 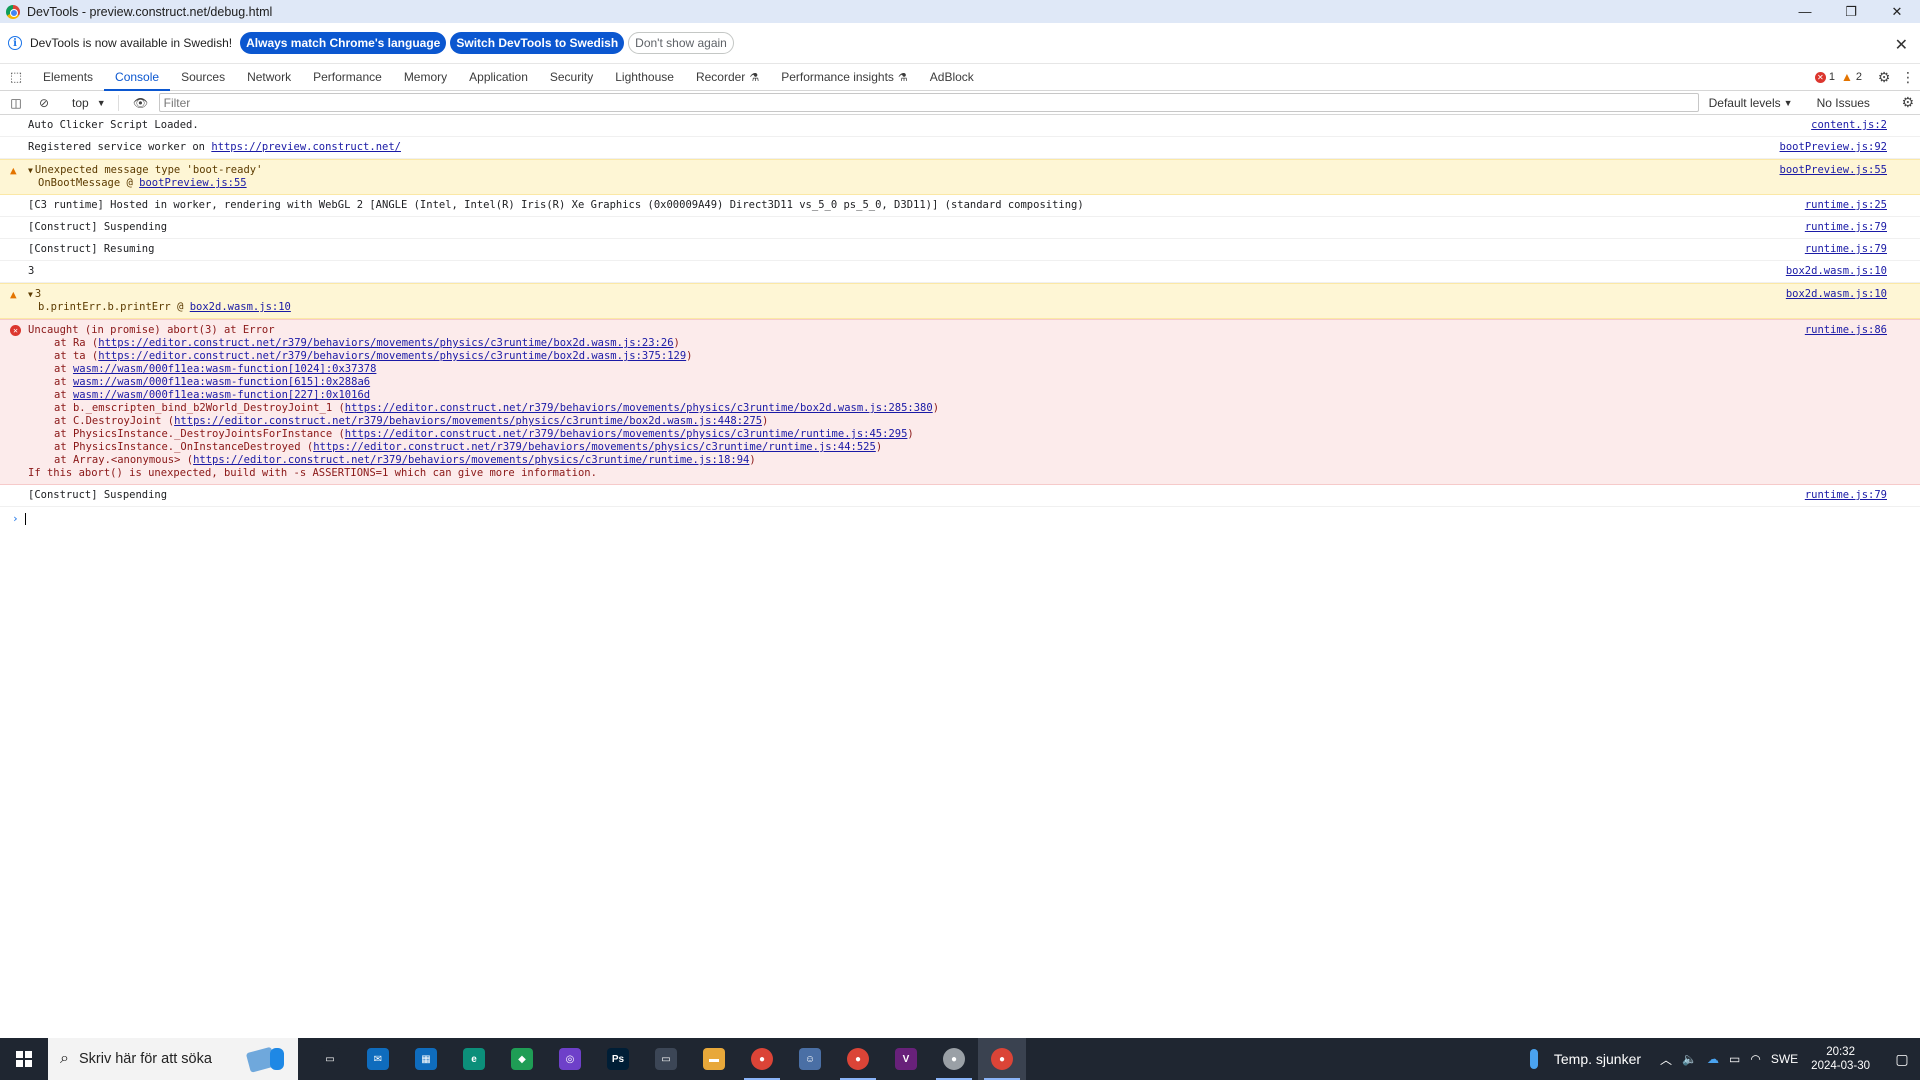 What do you see at coordinates (1833, 147) in the screenshot?
I see `source-link: bootPreview.js:92` at bounding box center [1833, 147].